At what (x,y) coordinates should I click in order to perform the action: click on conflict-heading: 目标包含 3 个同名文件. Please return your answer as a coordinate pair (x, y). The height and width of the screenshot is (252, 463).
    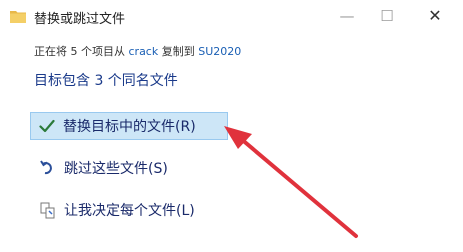
    Looking at the image, I should click on (106, 81).